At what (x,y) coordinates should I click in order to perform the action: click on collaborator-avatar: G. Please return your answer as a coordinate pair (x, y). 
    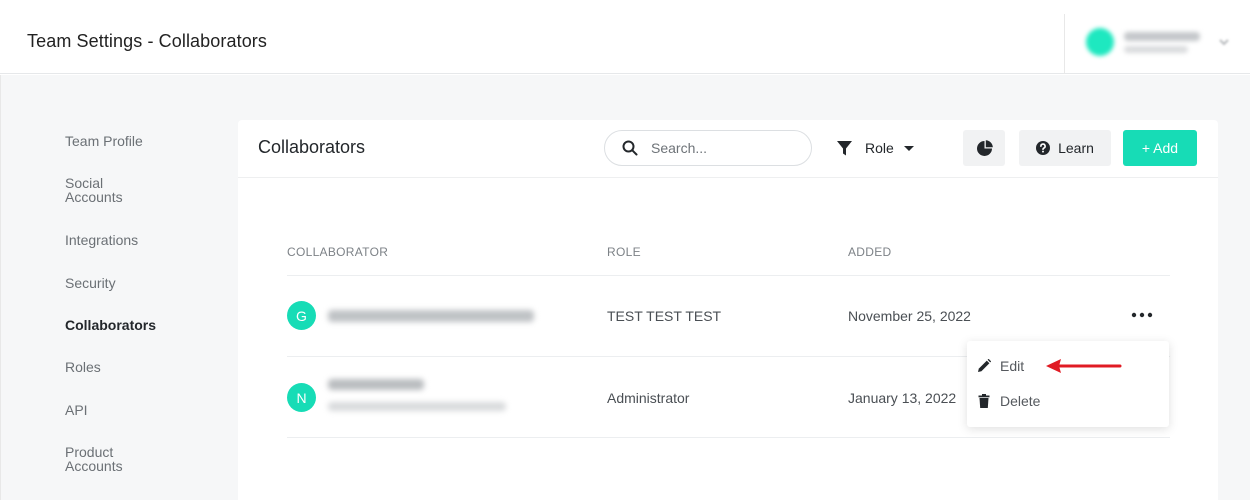
    Looking at the image, I should click on (301, 315).